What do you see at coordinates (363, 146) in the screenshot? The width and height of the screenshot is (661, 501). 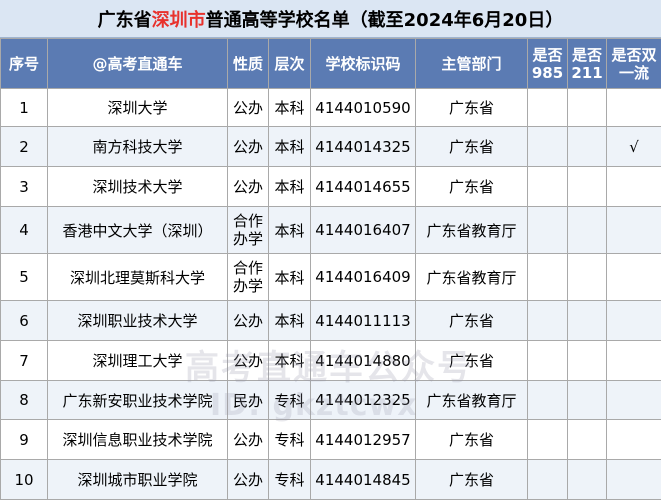 I see `school-code: 4144014325` at bounding box center [363, 146].